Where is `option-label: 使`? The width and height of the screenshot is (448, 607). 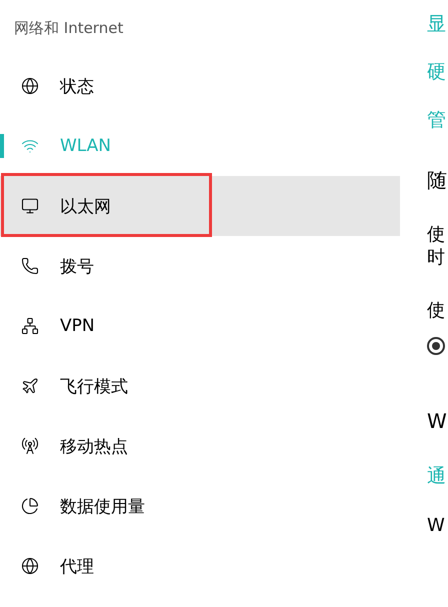 option-label: 使 is located at coordinates (436, 310).